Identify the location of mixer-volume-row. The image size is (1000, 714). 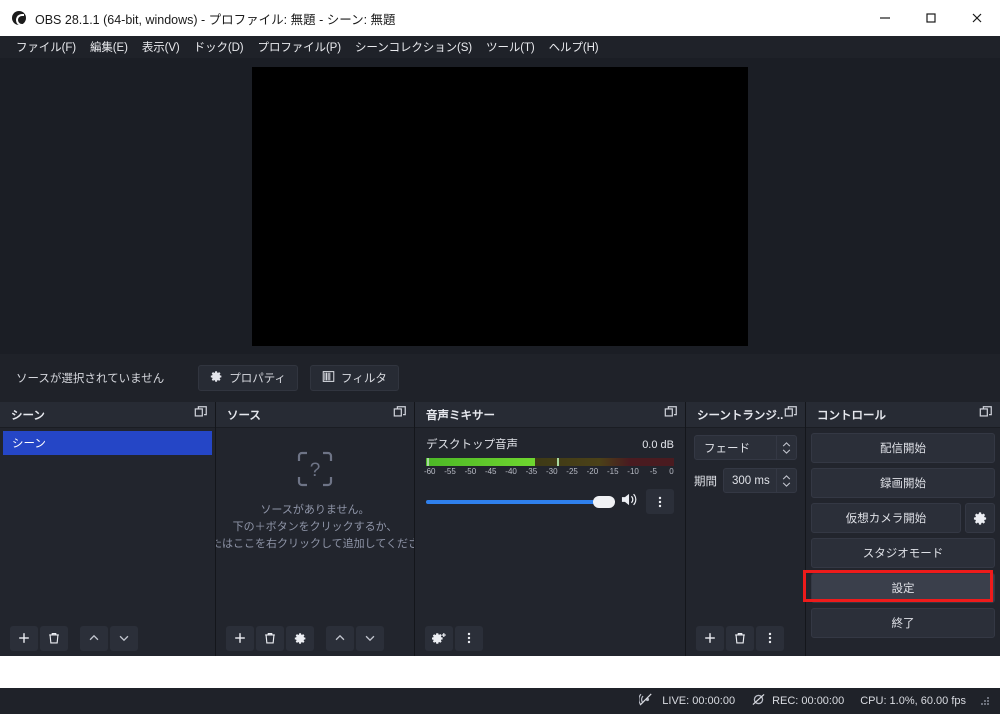
(550, 501).